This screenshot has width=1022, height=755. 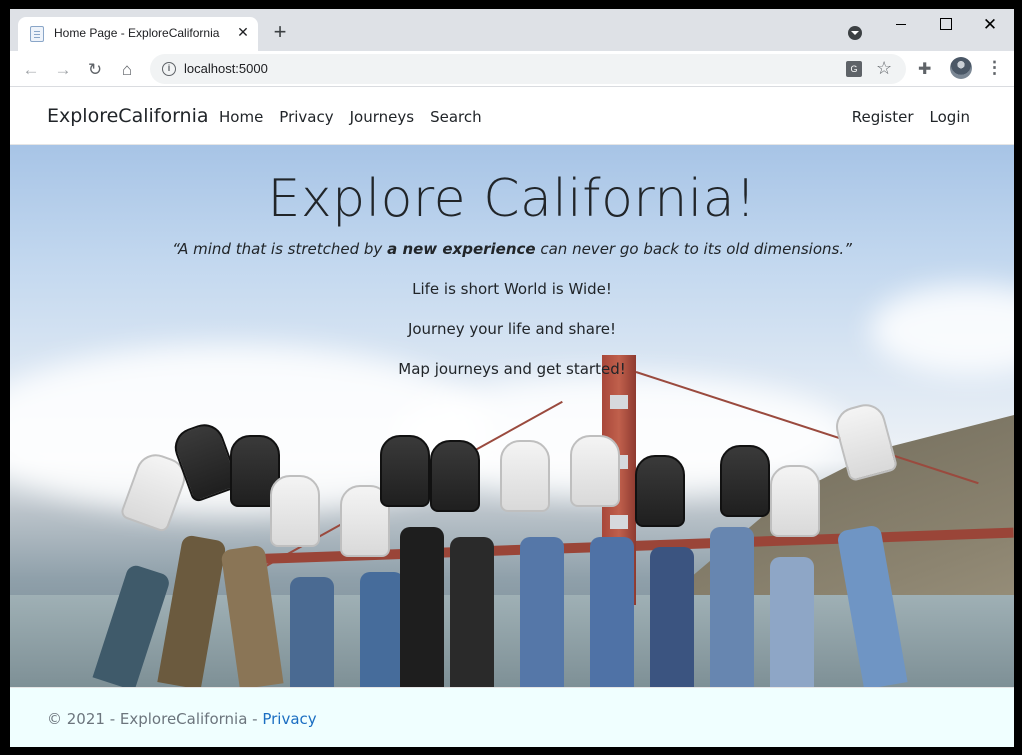 What do you see at coordinates (226, 68) in the screenshot?
I see `url-text: localhost:5000` at bounding box center [226, 68].